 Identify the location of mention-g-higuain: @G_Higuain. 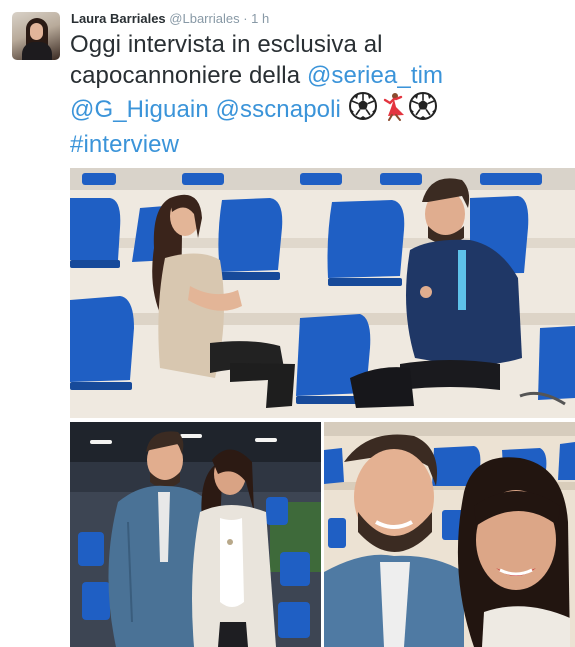
(139, 109).